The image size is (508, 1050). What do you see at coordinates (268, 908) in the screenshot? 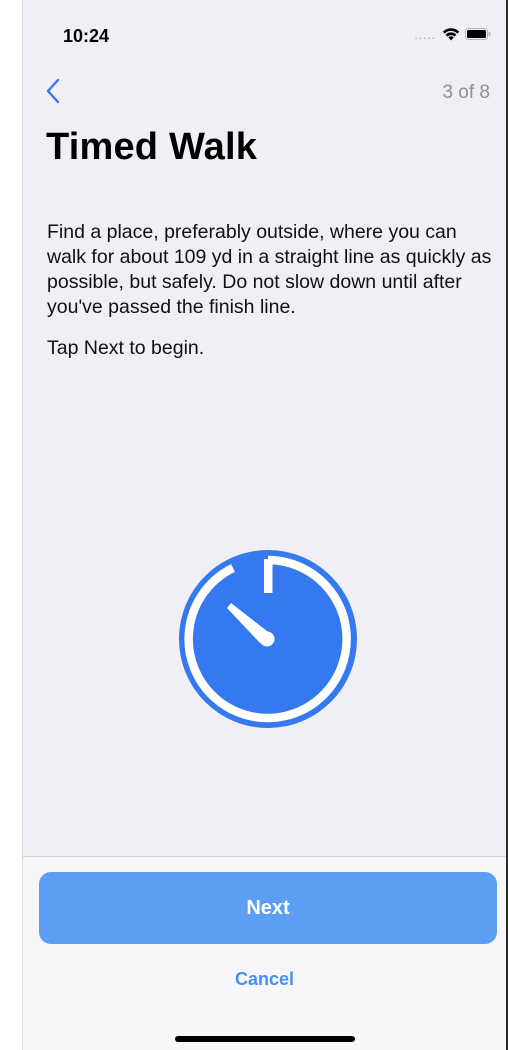
I see `next-button: Next` at bounding box center [268, 908].